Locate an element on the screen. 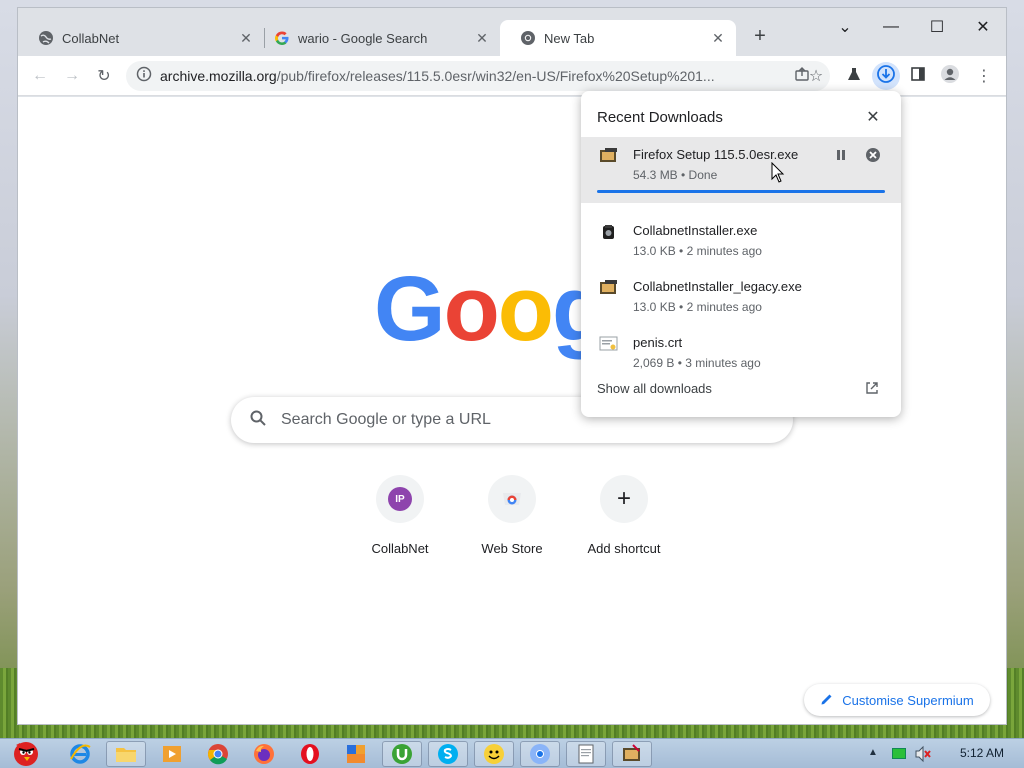 Image resolution: width=1024 pixels, height=768 pixels. app-taskbar-icon is located at coordinates (356, 754).